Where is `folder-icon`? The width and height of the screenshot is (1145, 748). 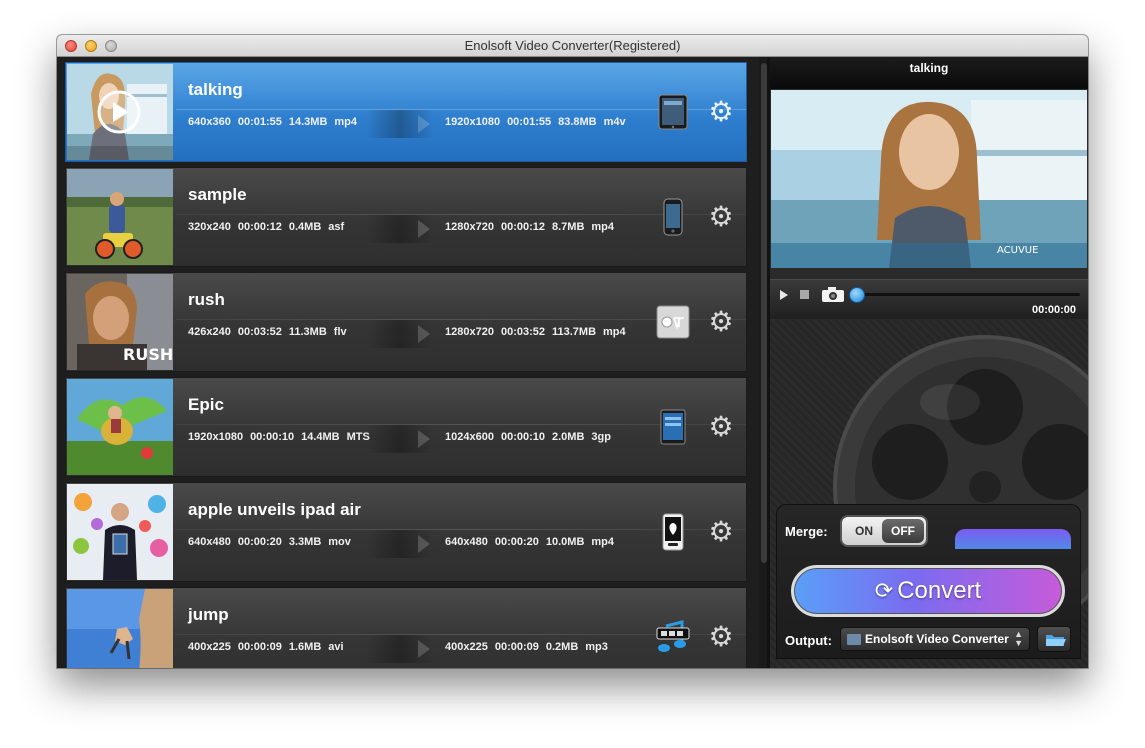
folder-icon is located at coordinates (854, 639).